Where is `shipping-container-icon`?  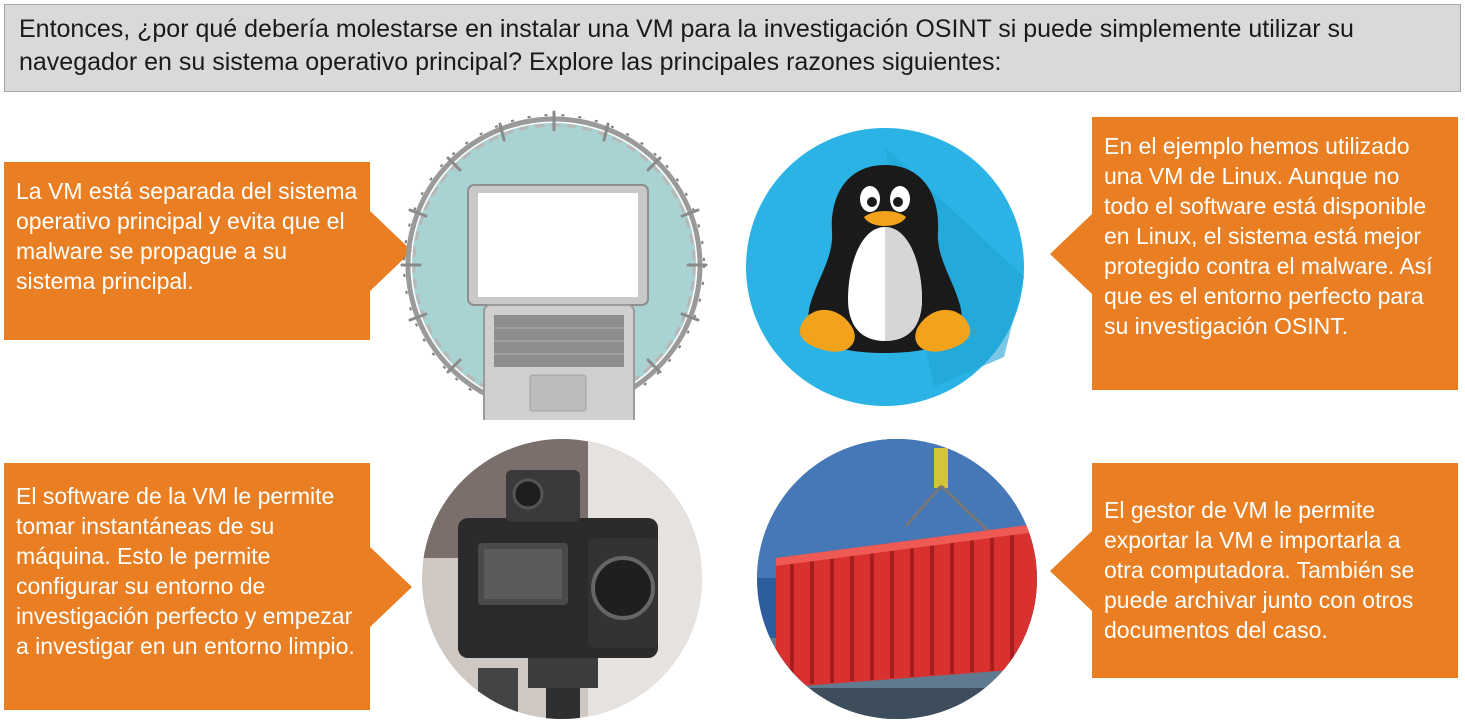 shipping-container-icon is located at coordinates (897, 579).